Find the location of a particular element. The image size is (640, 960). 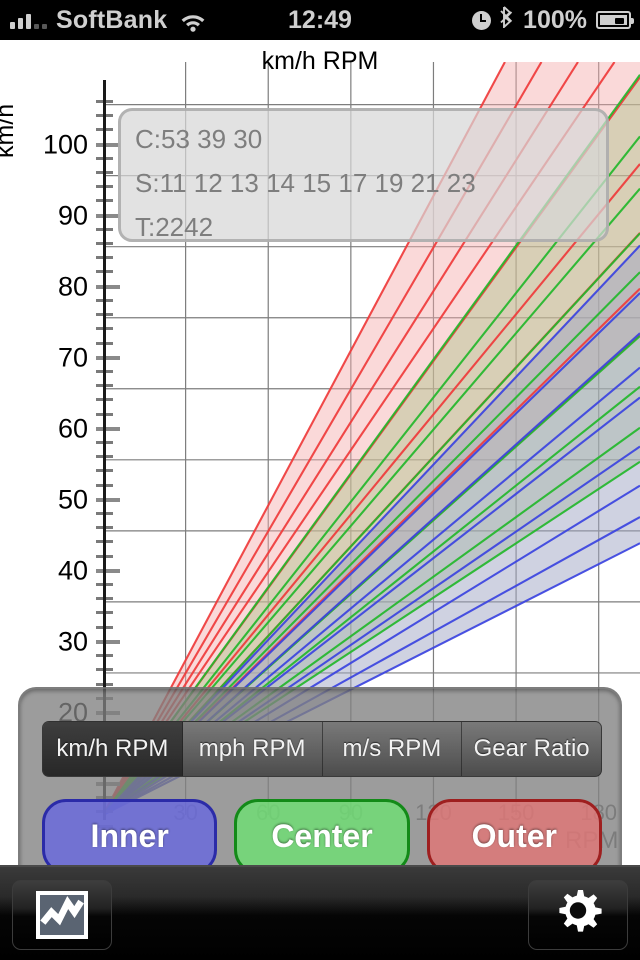

tab-gear-ratio: Gear Ratio is located at coordinates (531, 749).